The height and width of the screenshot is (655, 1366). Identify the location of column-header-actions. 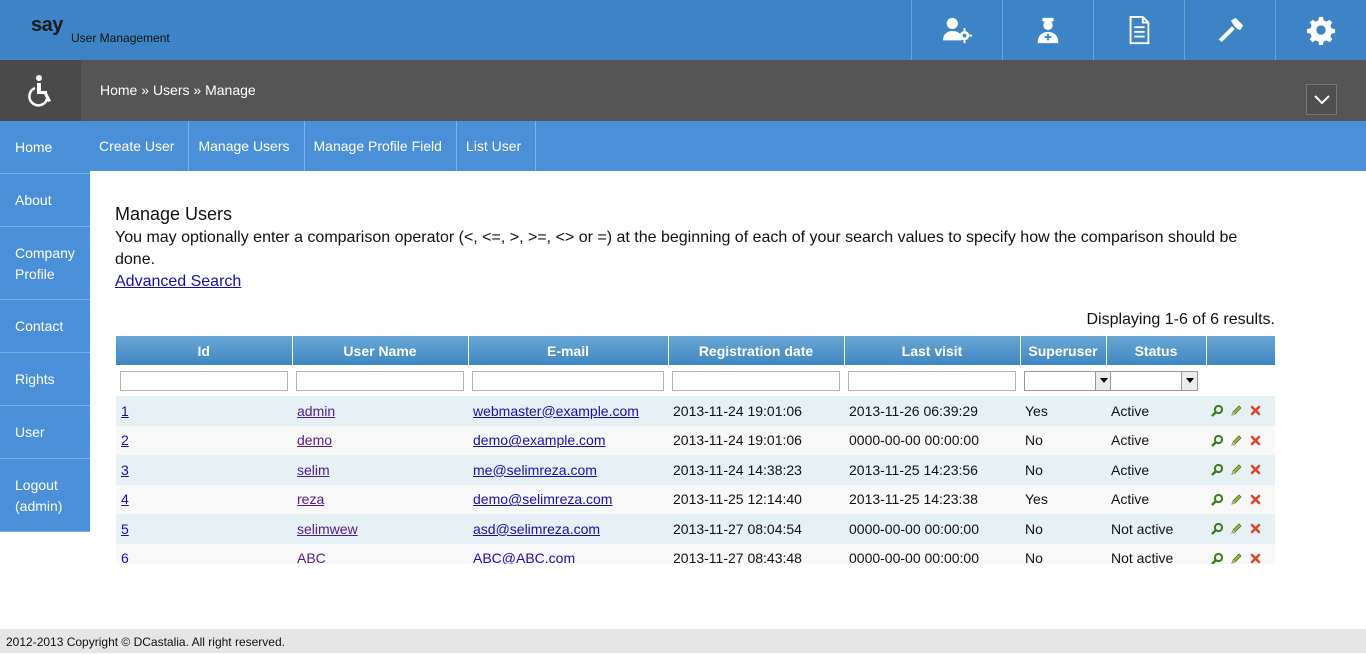
(1240, 350).